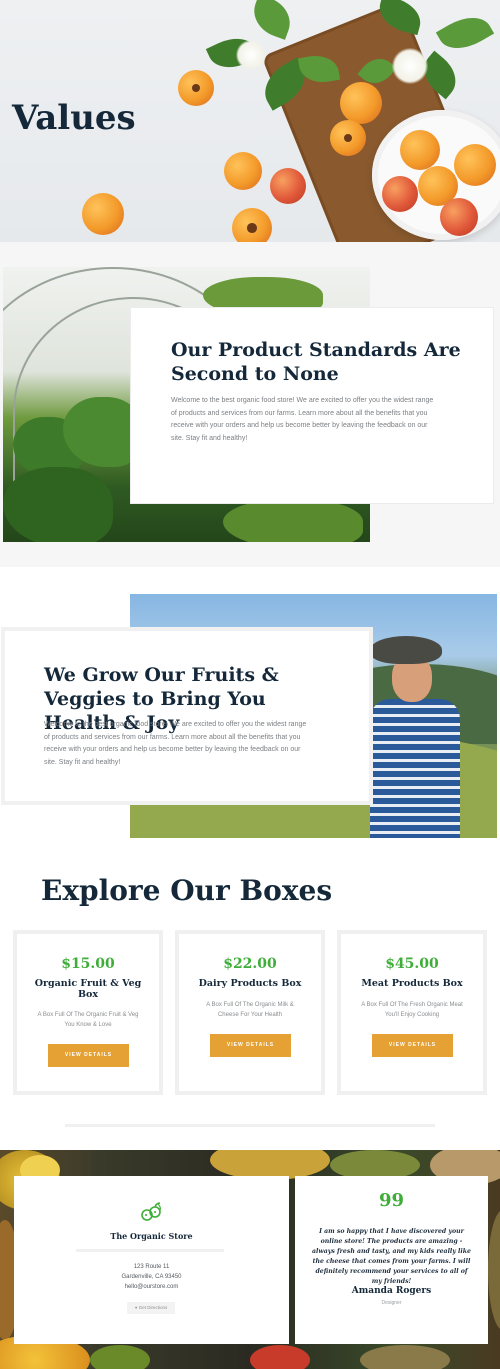 The image size is (500, 1369). Describe the element at coordinates (412, 983) in the screenshot. I see `box-name: Meat Products Box` at that location.